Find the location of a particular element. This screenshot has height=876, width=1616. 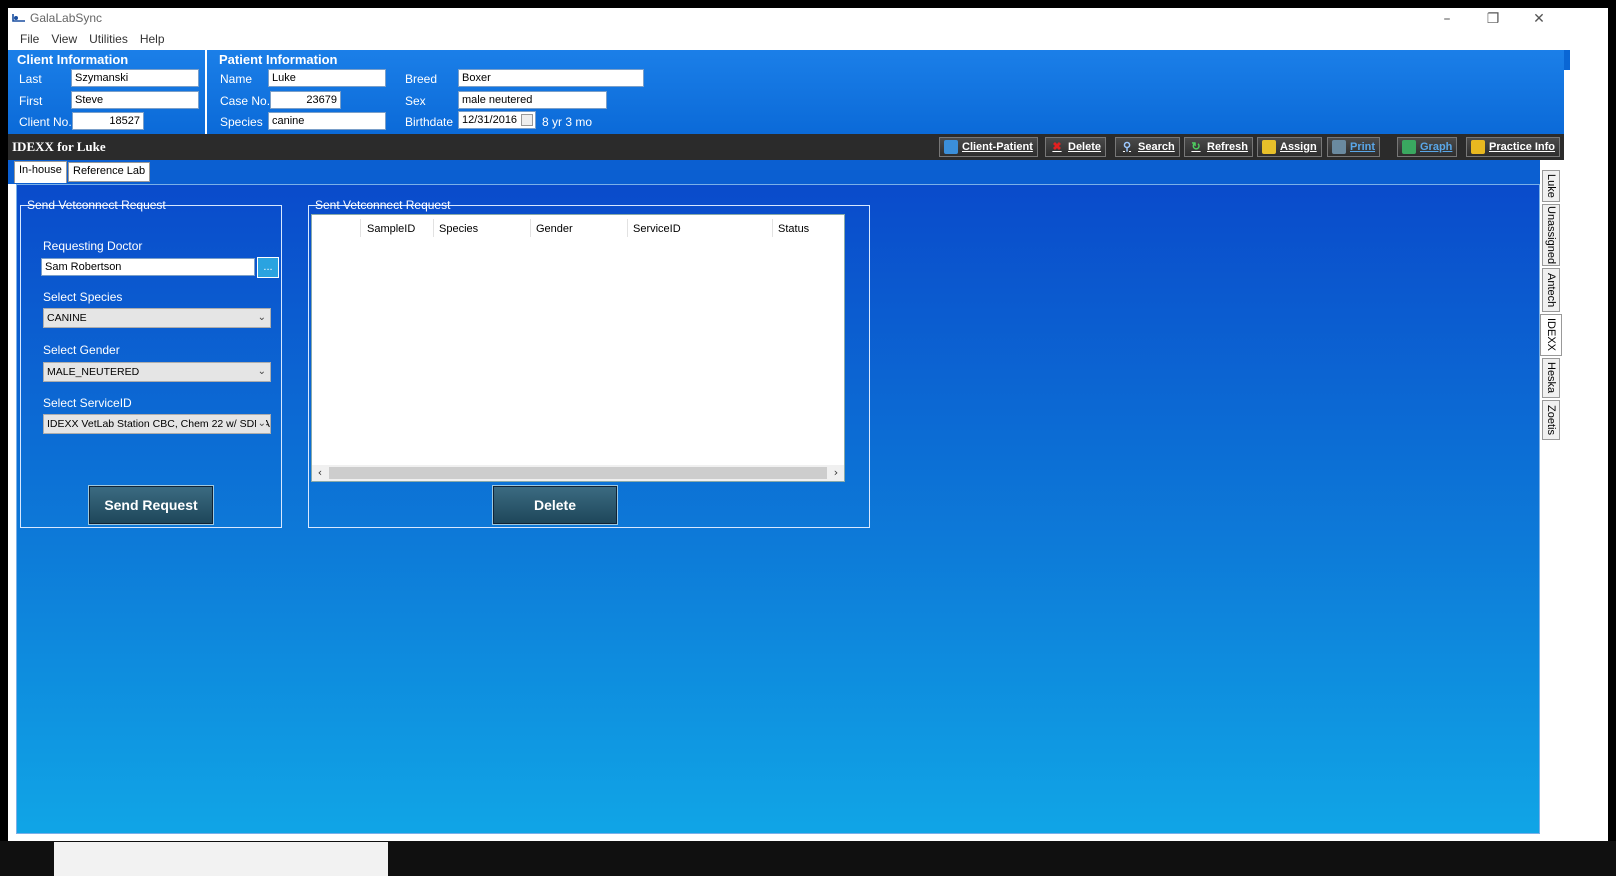

side-tab-zoetis: Zoetis is located at coordinates (1551, 420).